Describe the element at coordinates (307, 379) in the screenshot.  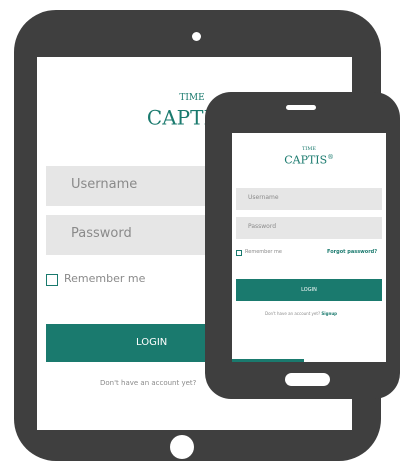
I see `phone-home-button` at that location.